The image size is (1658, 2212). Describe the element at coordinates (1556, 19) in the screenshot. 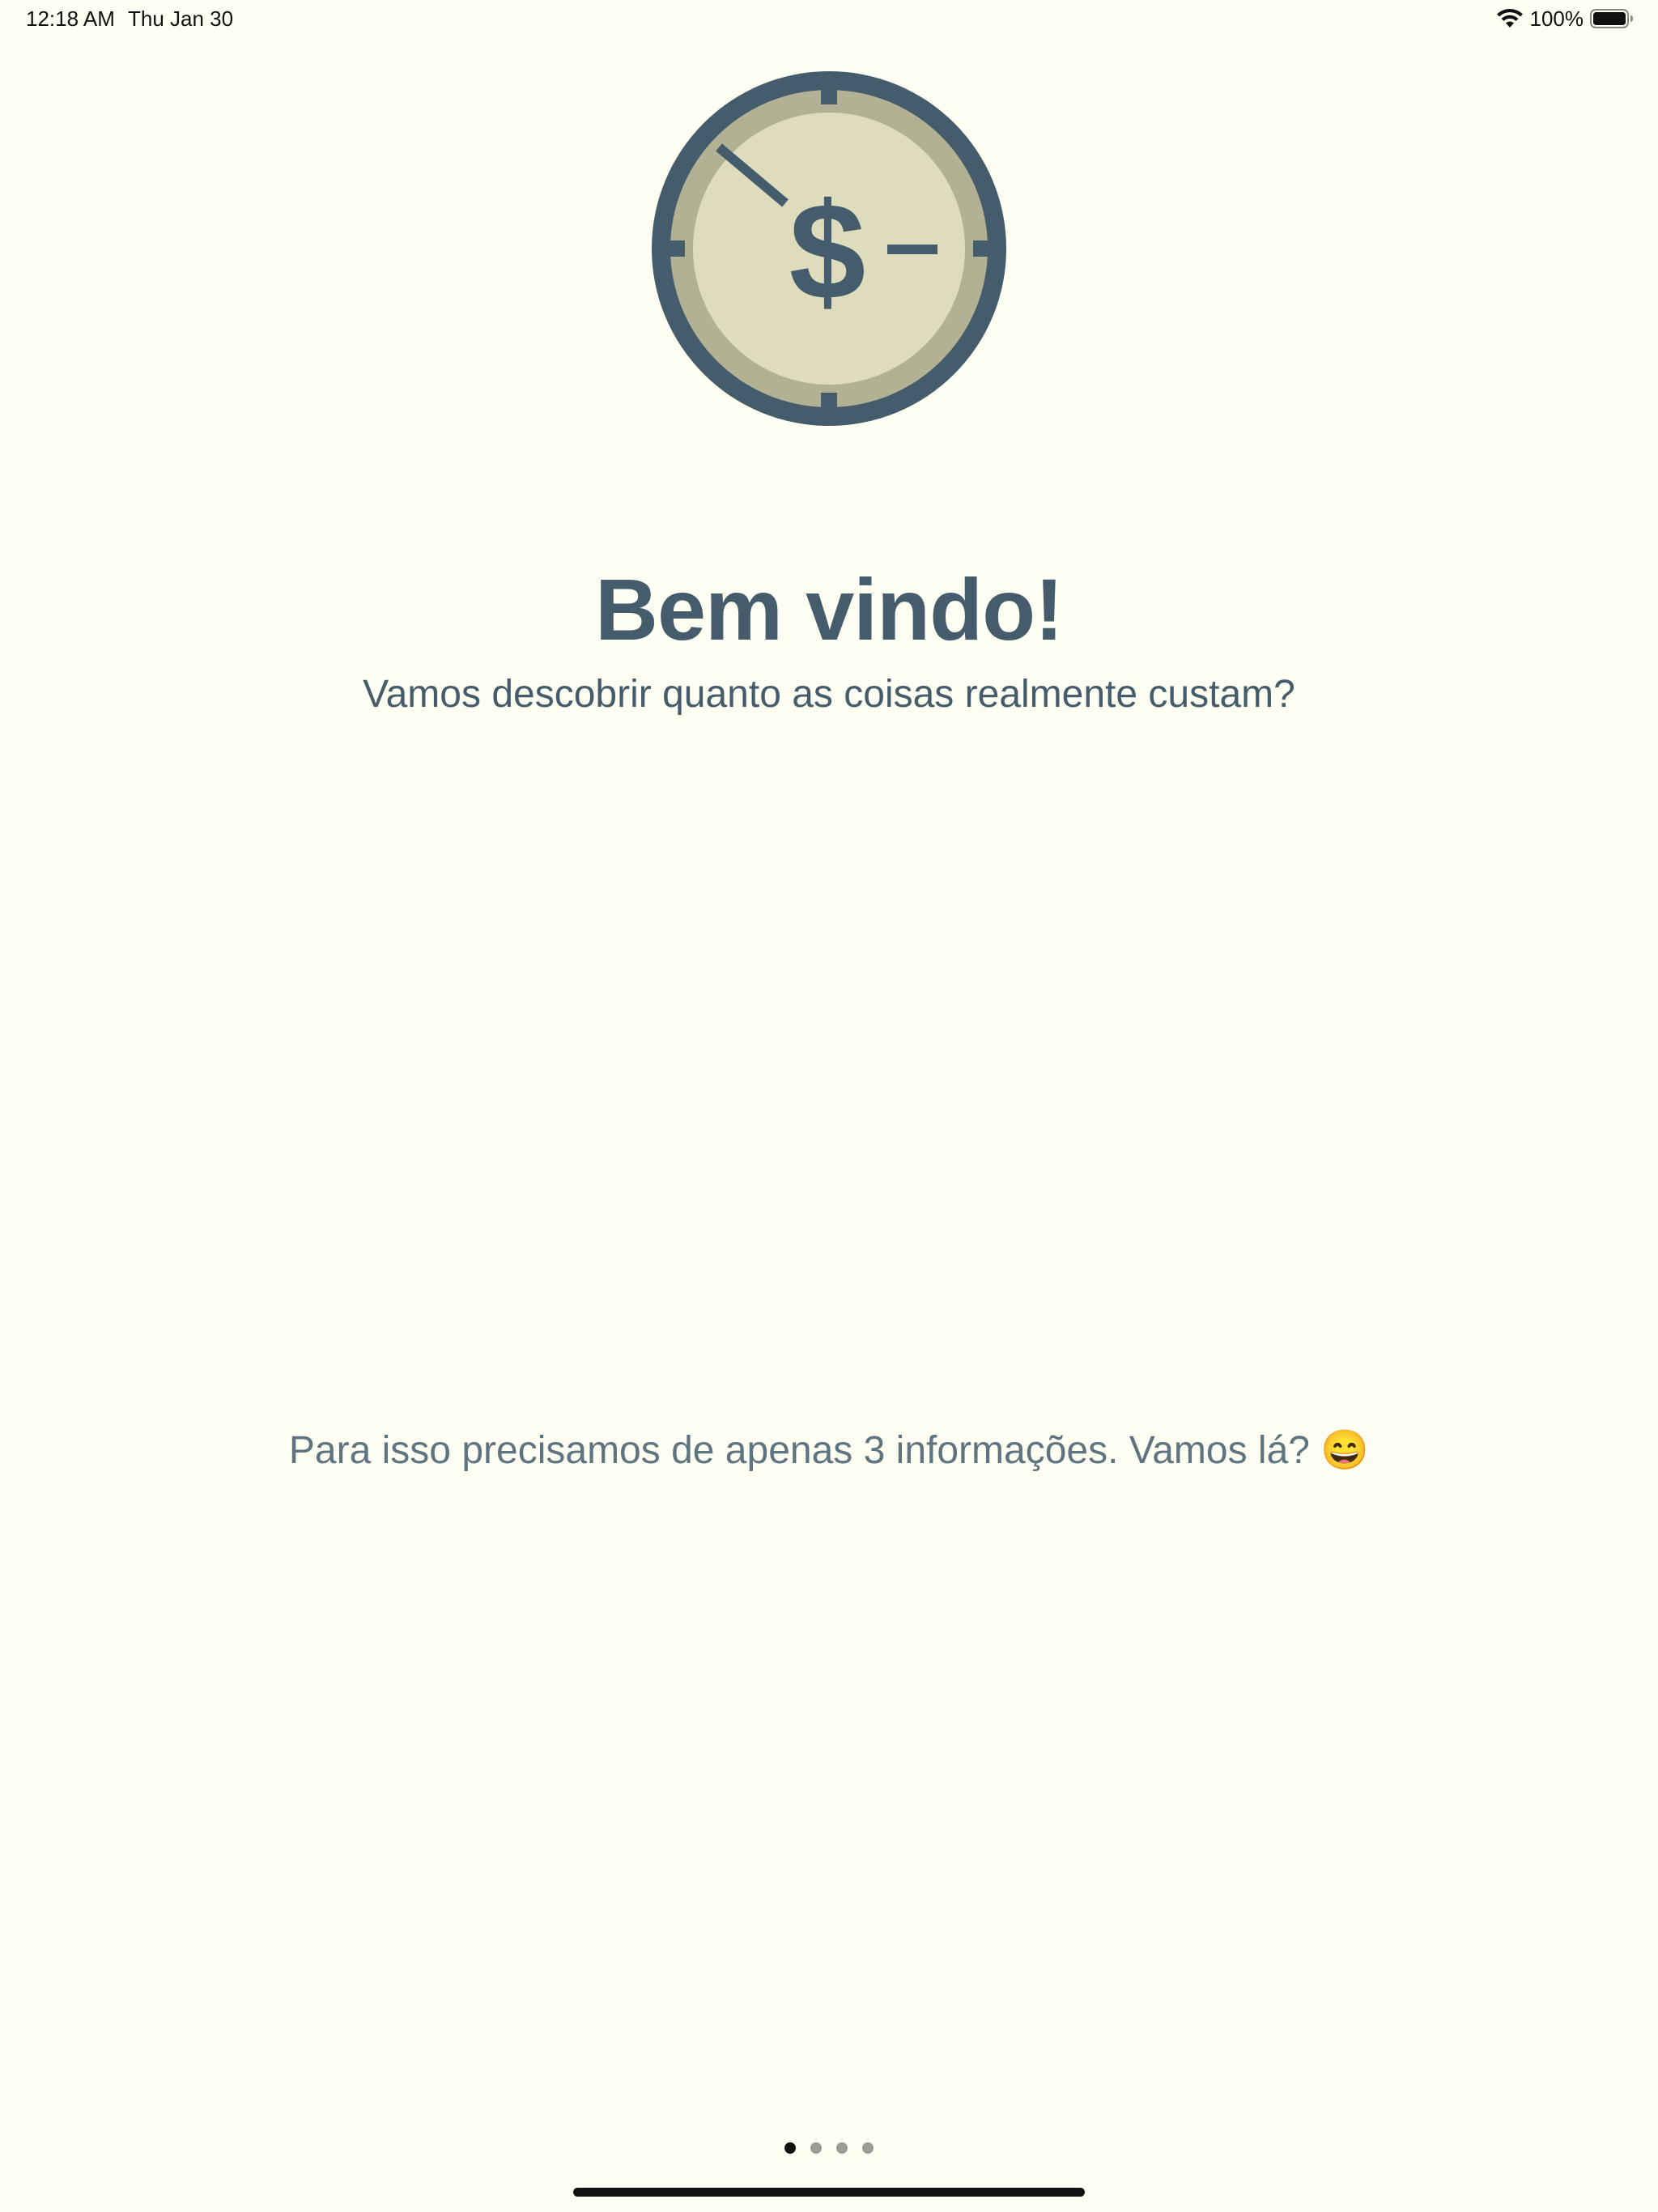

I see `battery-percent: 100%` at that location.